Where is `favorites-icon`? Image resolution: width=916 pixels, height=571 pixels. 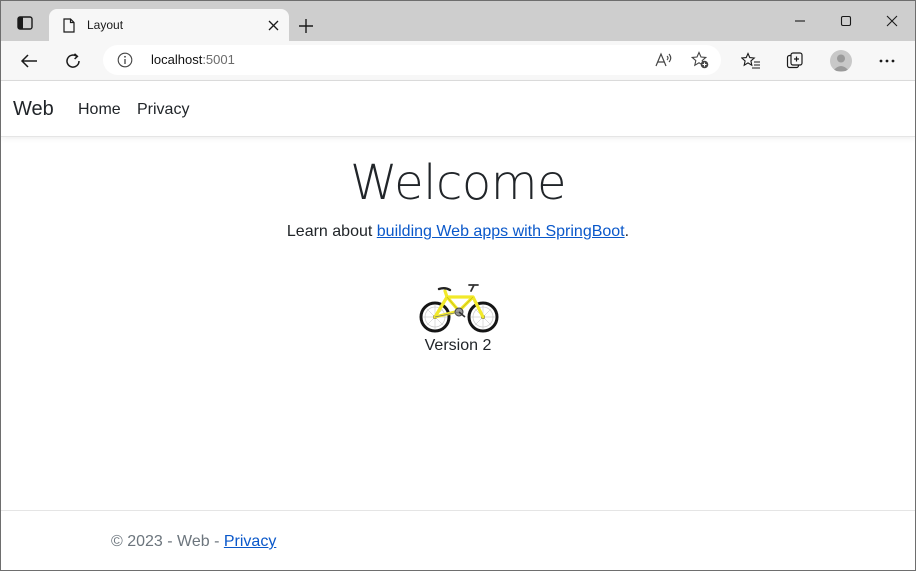
favorites-icon is located at coordinates (750, 60).